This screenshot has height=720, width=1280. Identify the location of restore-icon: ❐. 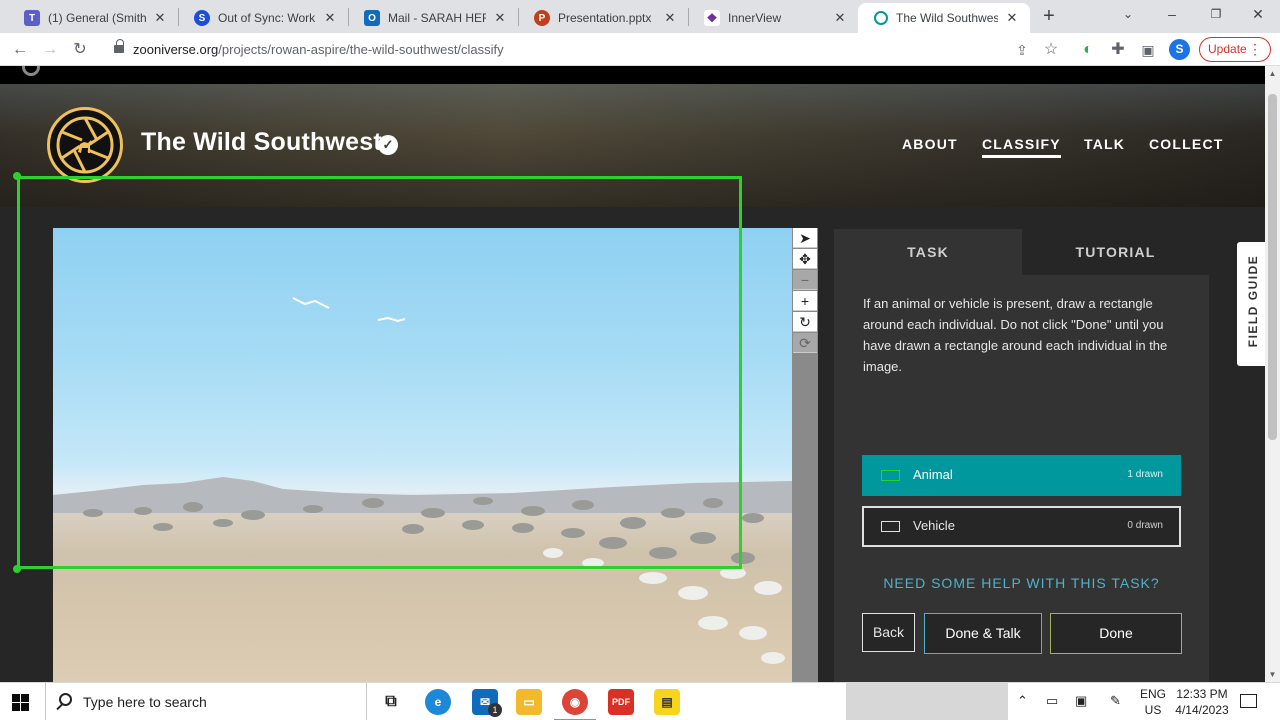
(1216, 15).